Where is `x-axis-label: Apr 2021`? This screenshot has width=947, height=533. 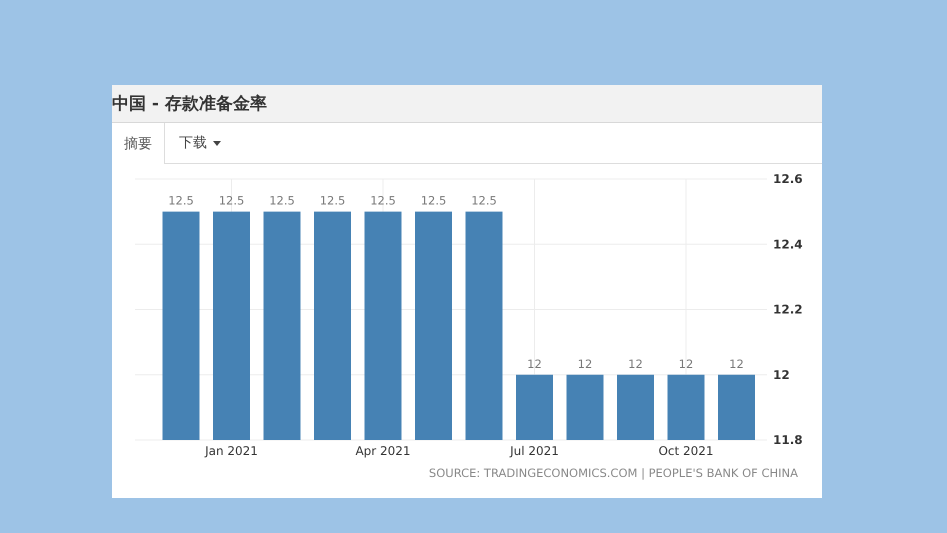
x-axis-label: Apr 2021 is located at coordinates (383, 451).